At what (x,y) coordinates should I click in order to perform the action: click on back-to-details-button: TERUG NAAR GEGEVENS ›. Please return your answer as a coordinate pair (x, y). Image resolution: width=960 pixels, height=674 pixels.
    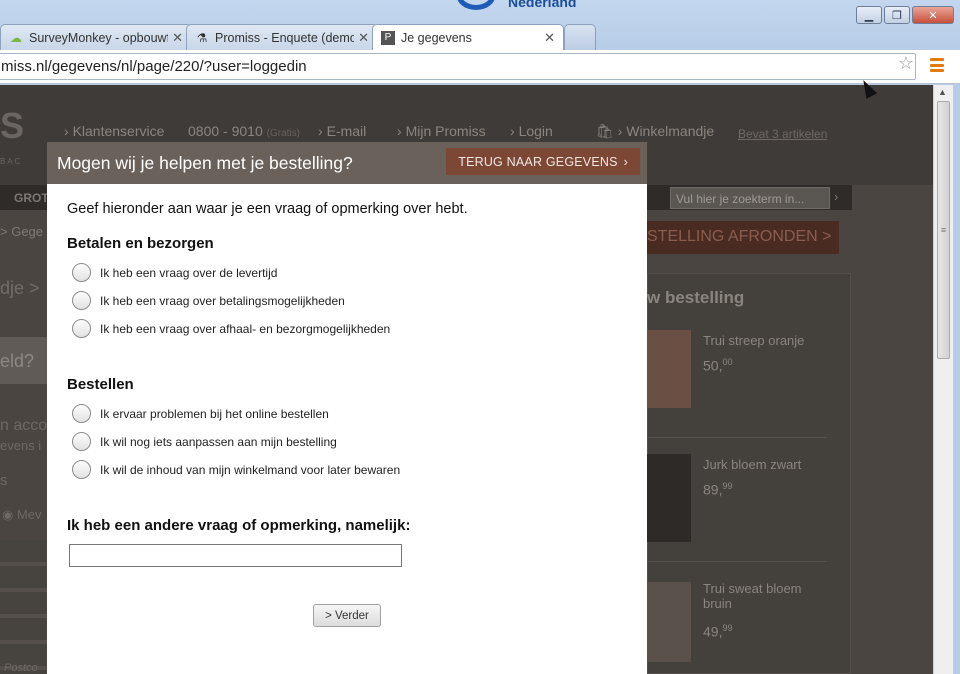
    Looking at the image, I should click on (543, 161).